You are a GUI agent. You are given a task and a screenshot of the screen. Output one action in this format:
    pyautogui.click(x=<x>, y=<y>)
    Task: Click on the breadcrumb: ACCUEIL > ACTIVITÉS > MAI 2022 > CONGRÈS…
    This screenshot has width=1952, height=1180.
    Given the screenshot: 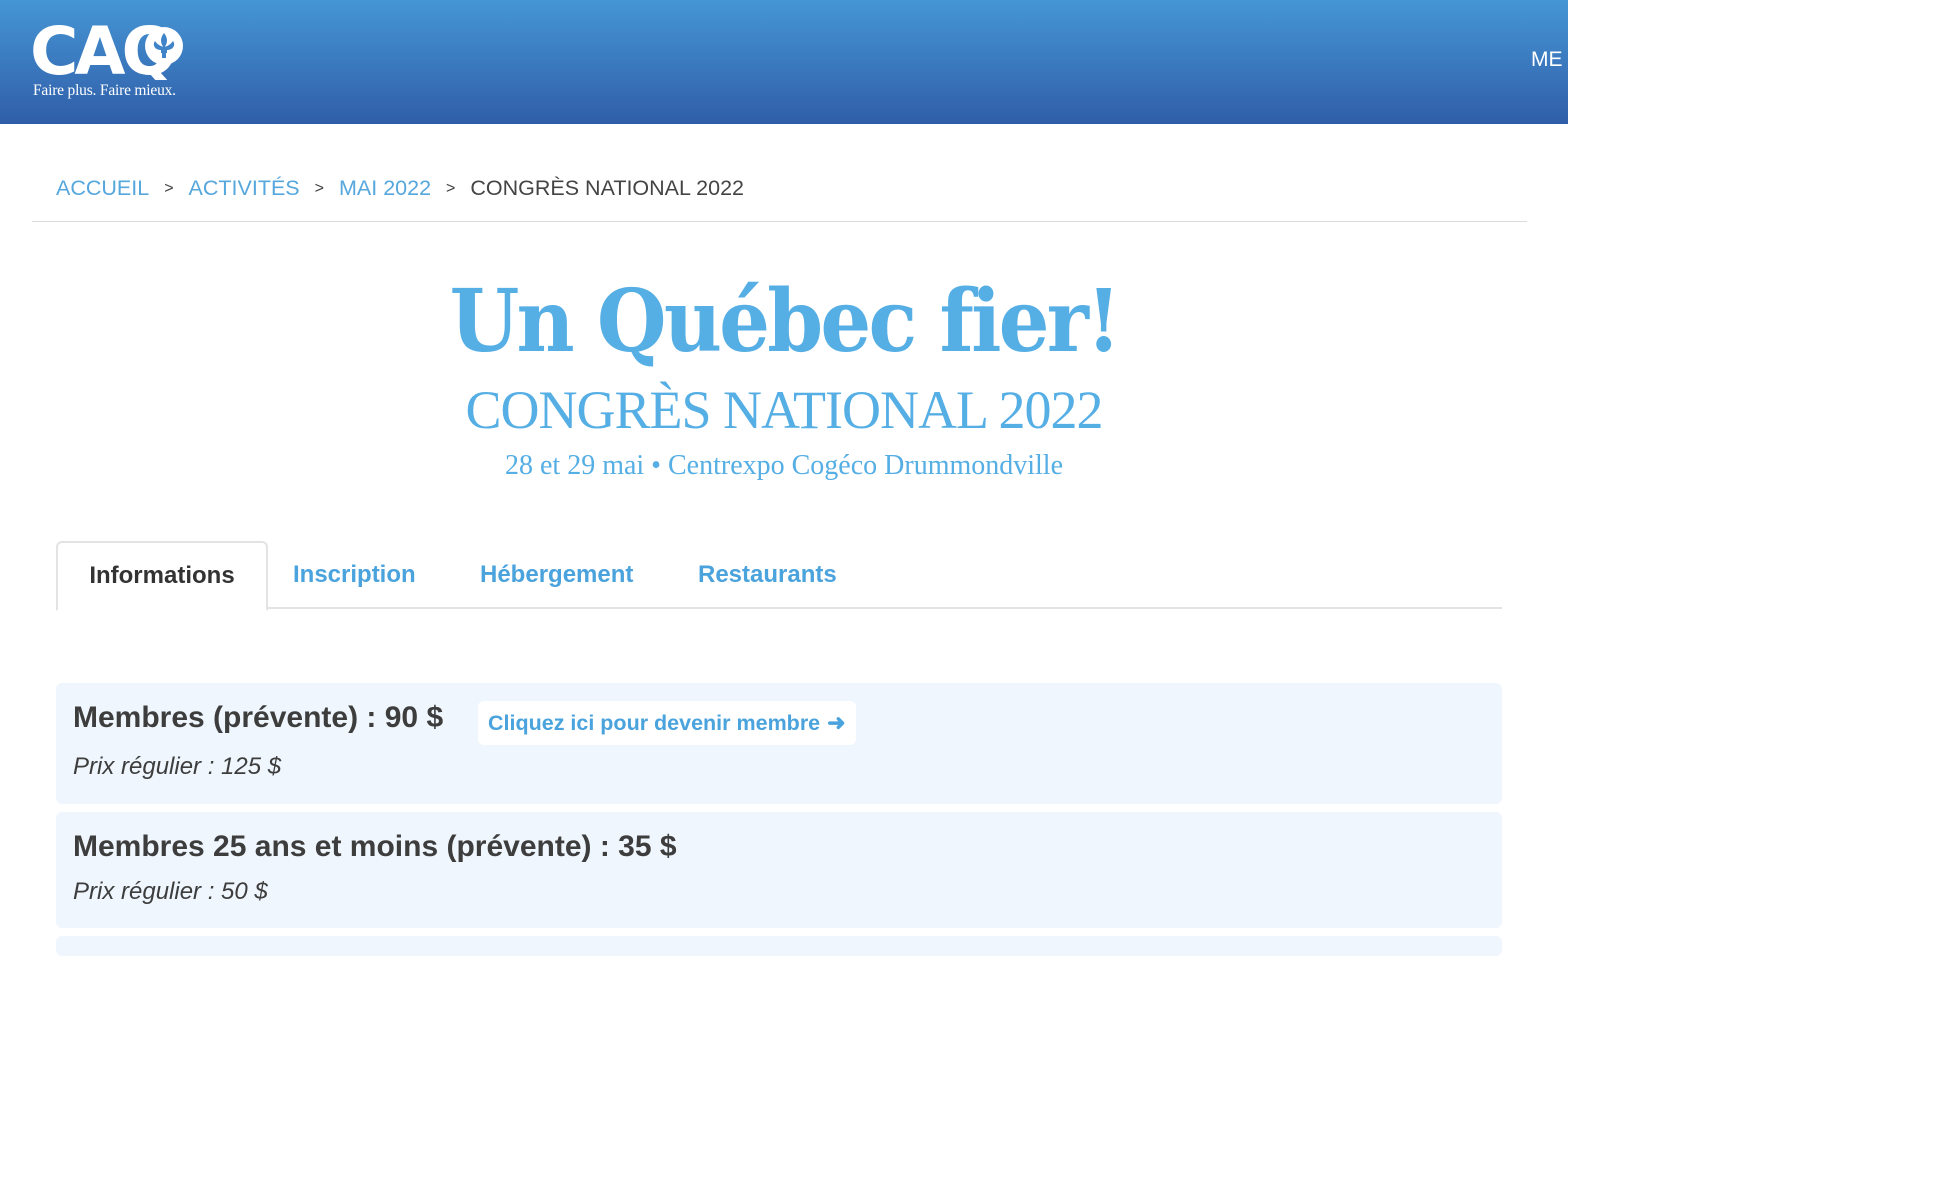 What is the action you would take?
    pyautogui.click(x=400, y=188)
    